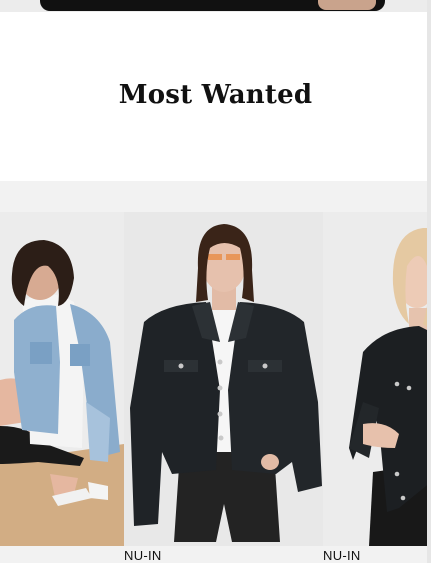  Describe the element at coordinates (215, 6) in the screenshot. I see `hero-banner-bottom-edge` at that location.